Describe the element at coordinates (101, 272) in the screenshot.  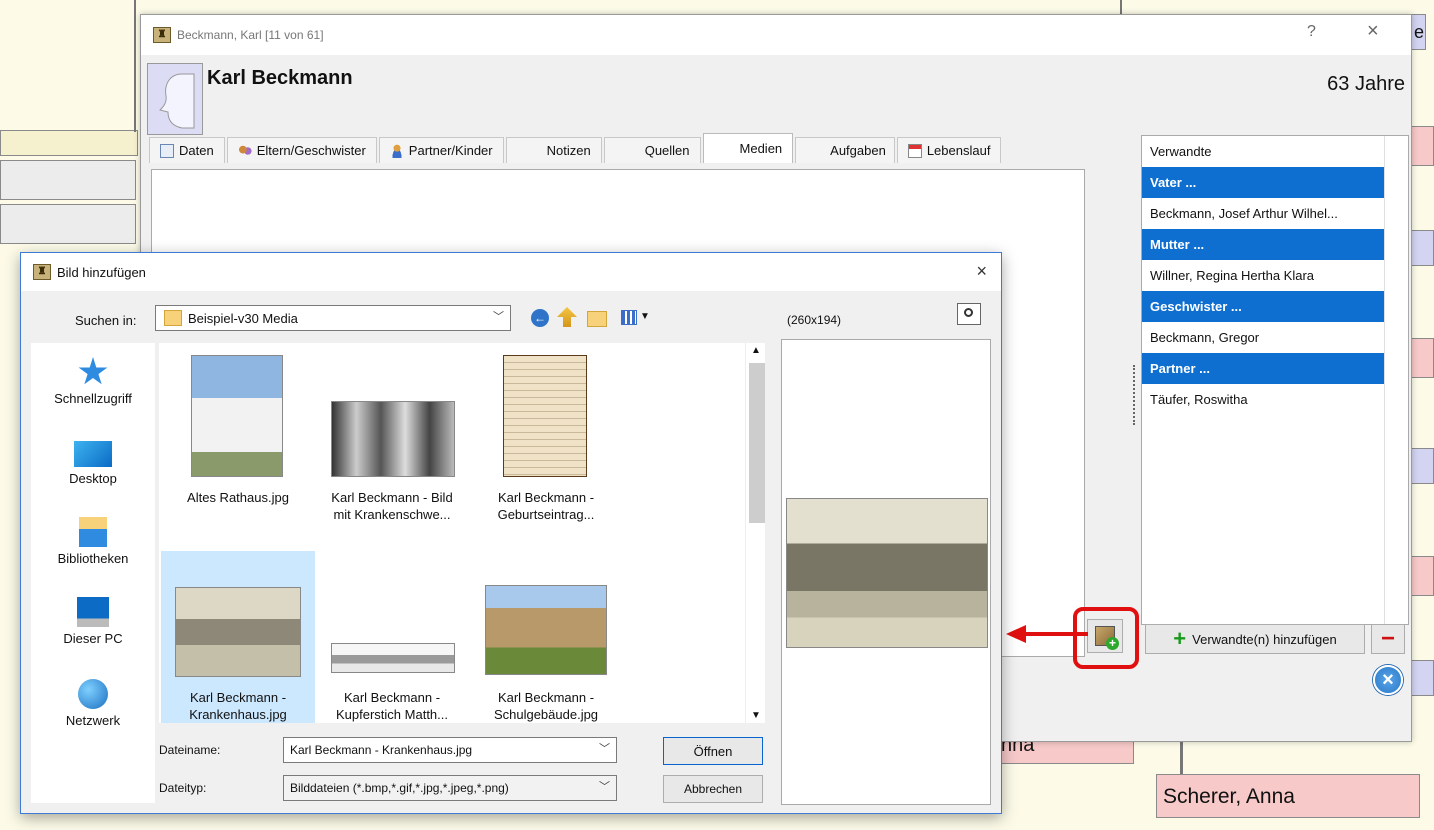
I see `dialog-title: Bild hinzufügen` at that location.